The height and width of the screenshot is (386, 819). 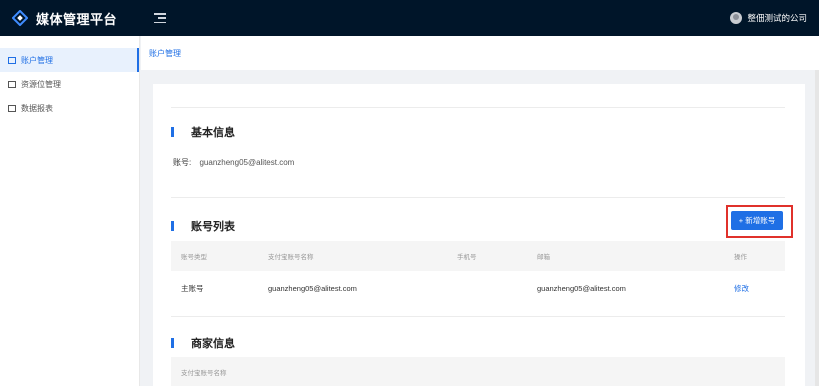 I want to click on email-cell: guanzheng05@alitest.com, so click(x=581, y=288).